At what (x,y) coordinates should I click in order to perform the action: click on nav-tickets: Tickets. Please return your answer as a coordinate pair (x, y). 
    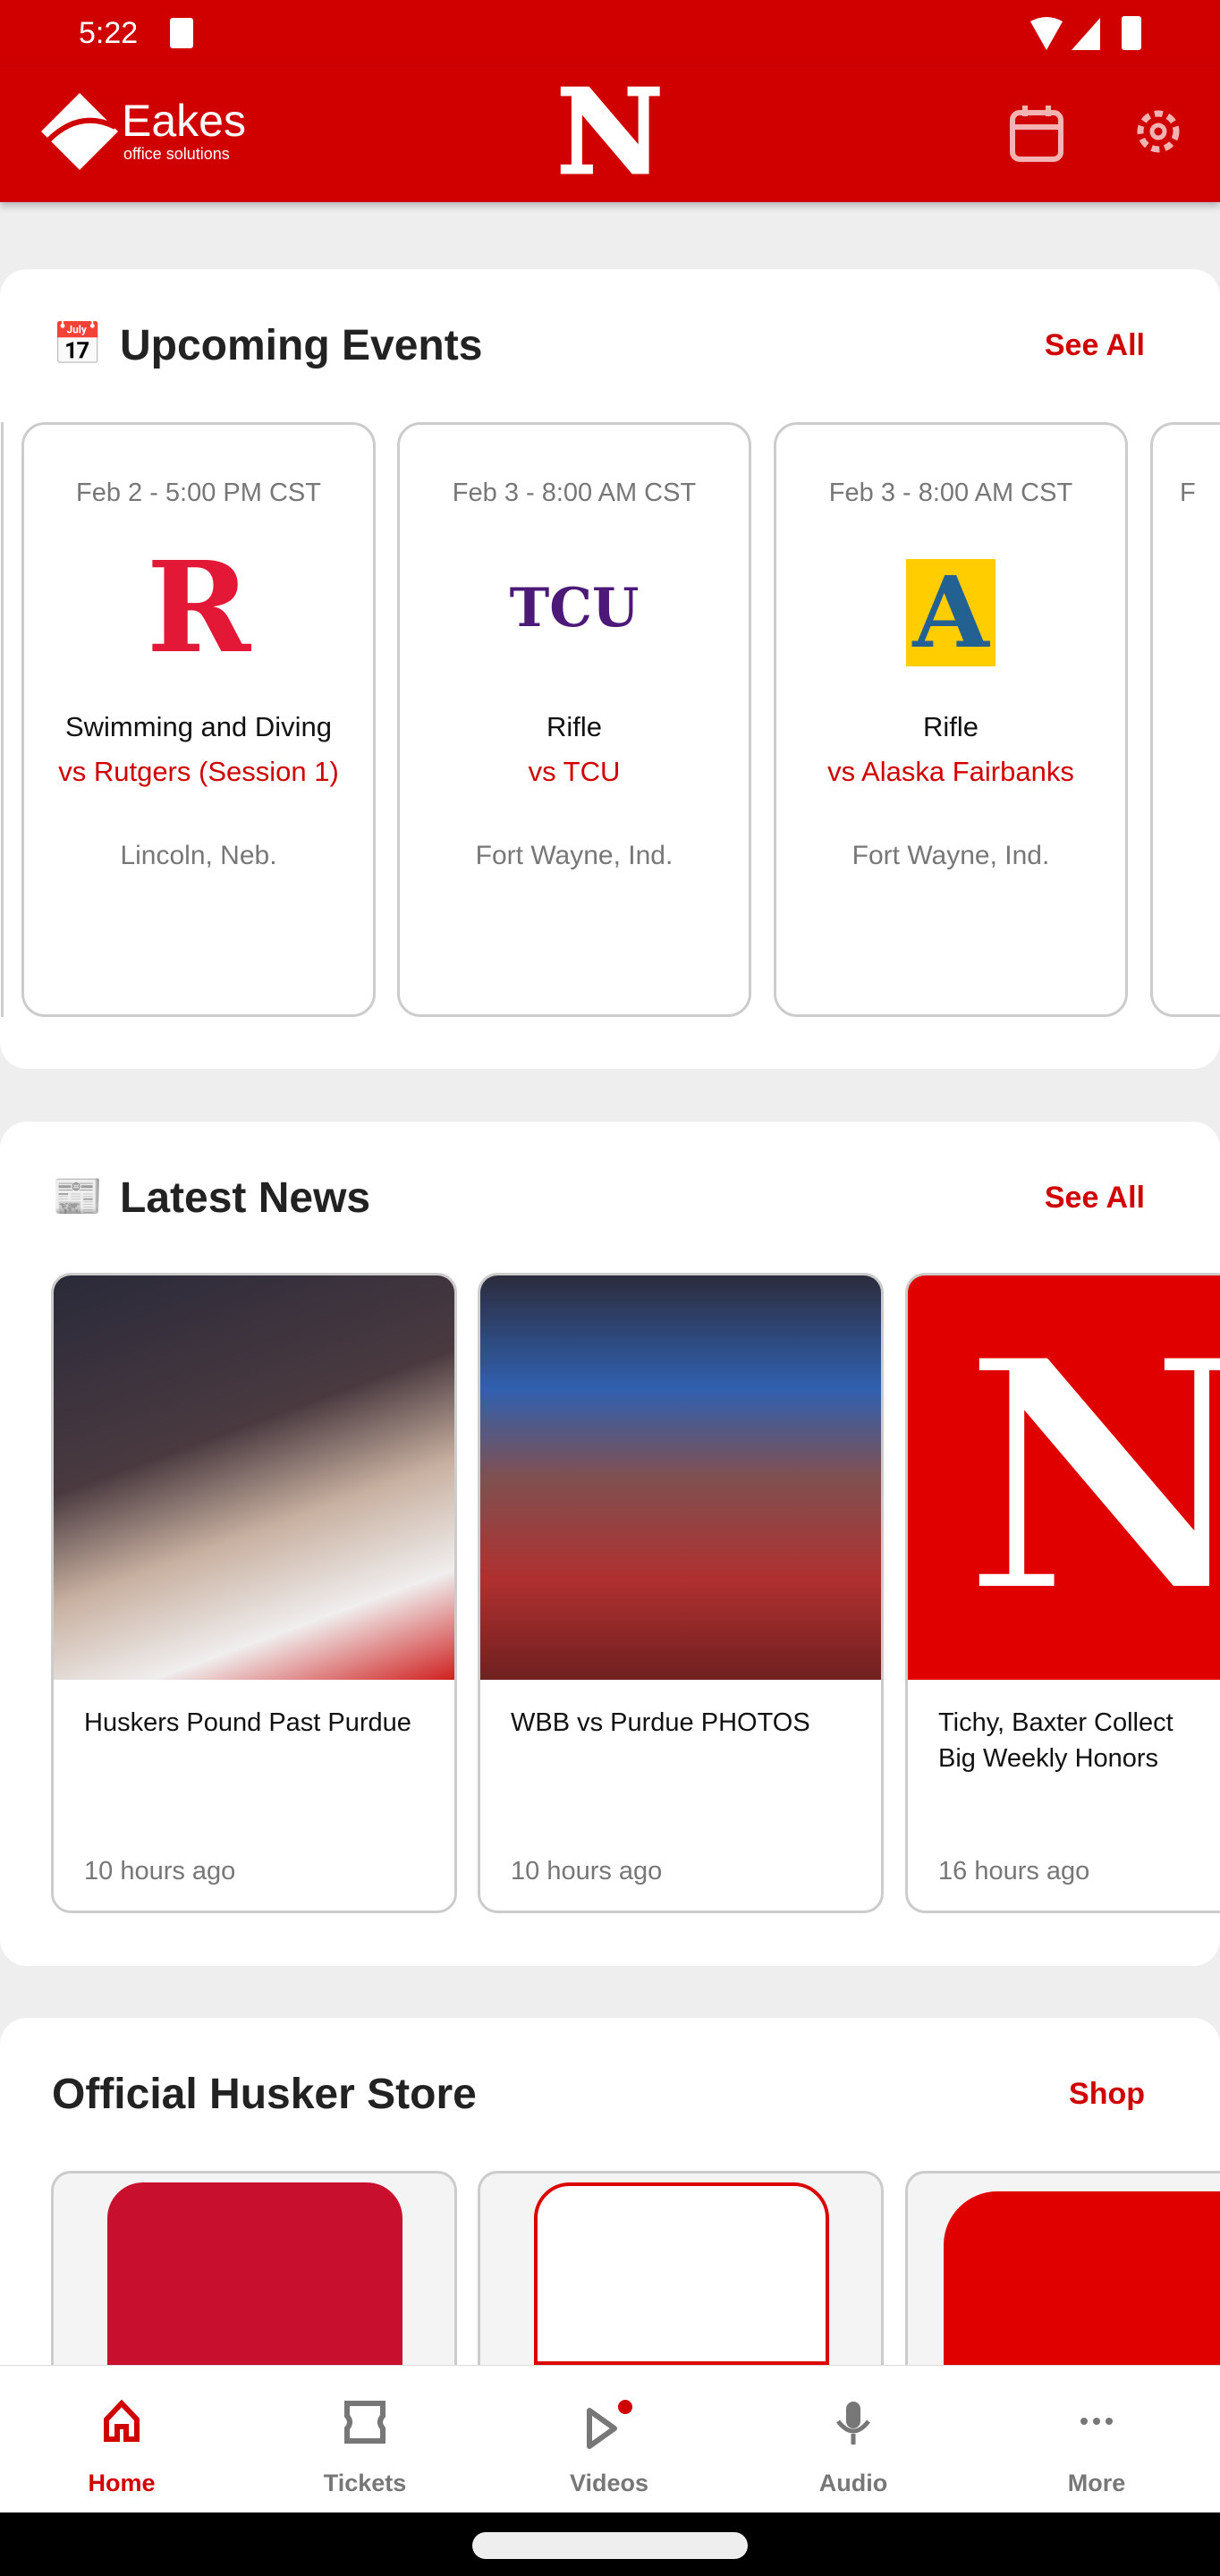
    Looking at the image, I should click on (365, 2439).